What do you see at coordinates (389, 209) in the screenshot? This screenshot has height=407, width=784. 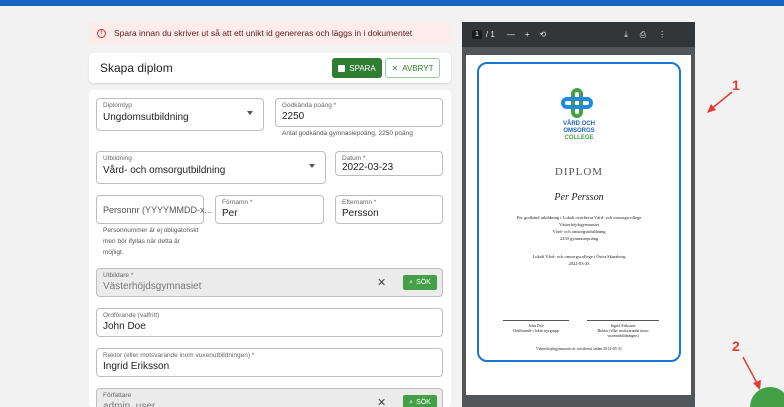 I see `efternamn-field: Efternamn * Persson` at bounding box center [389, 209].